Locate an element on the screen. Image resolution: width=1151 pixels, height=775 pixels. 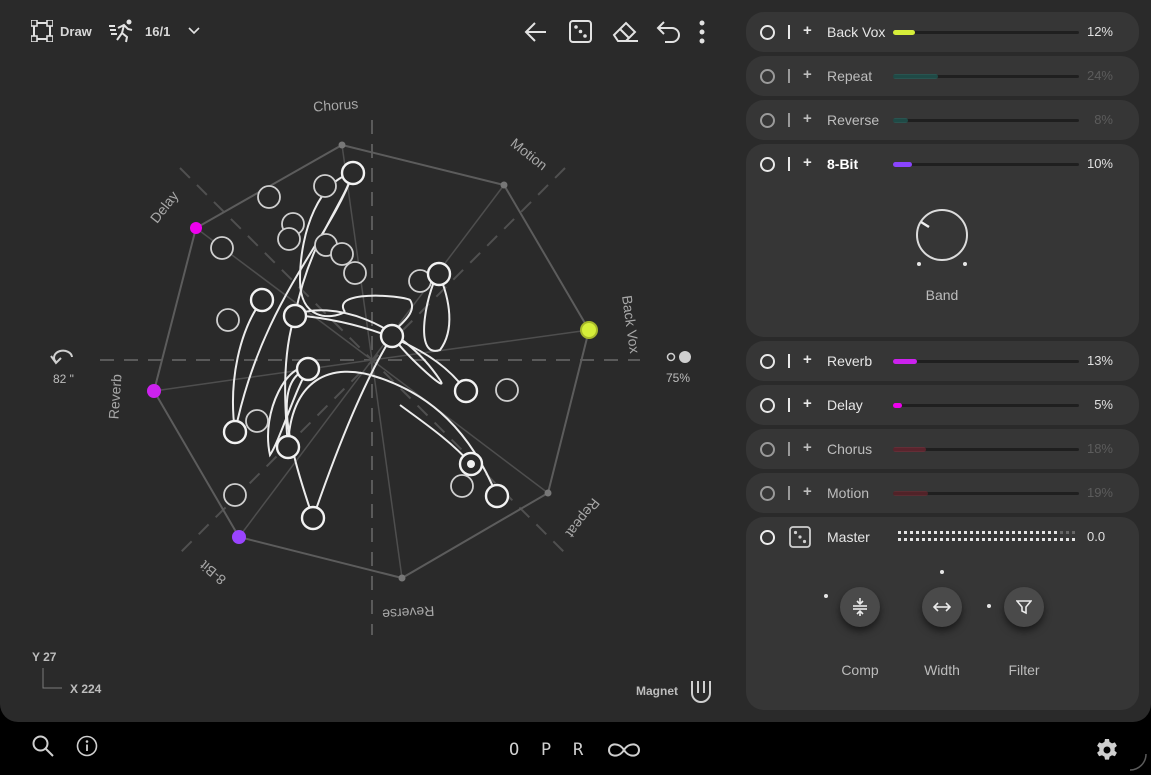
effect-row-reverse: + Reverse 8% is located at coordinates (942, 120).